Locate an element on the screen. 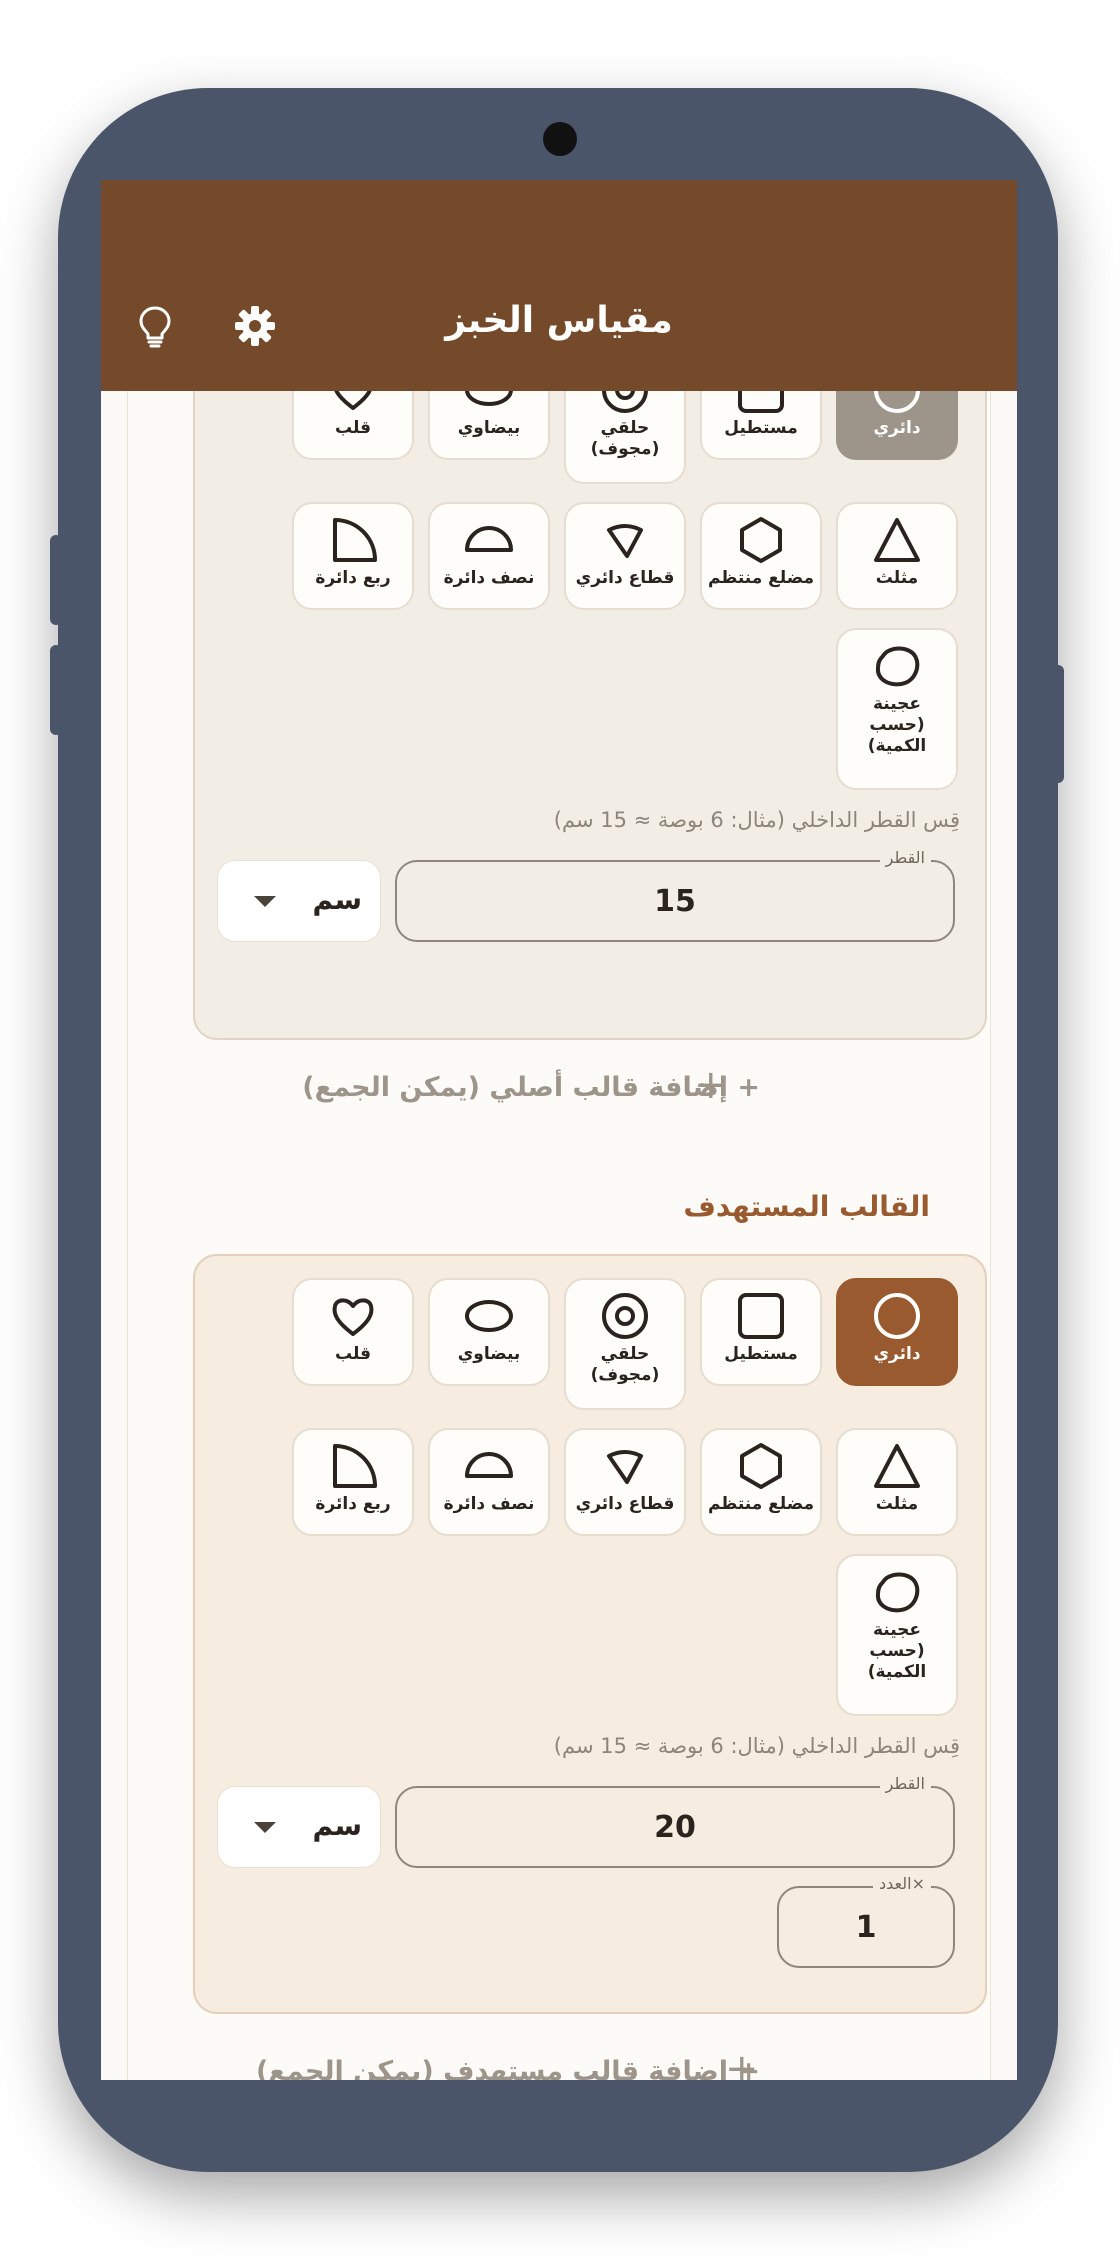  diameter-input: القطر 15 is located at coordinates (675, 895).